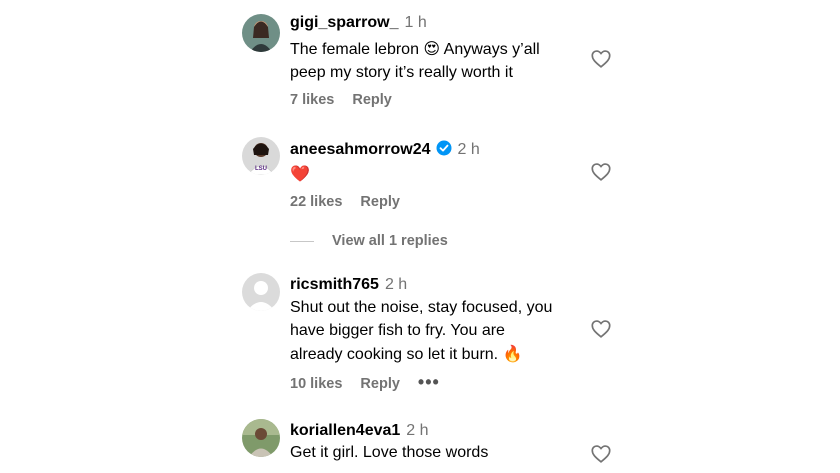 The width and height of the screenshot is (840, 473). Describe the element at coordinates (350, 100) in the screenshot. I see `comment-actions: 7 likes Reply` at that location.